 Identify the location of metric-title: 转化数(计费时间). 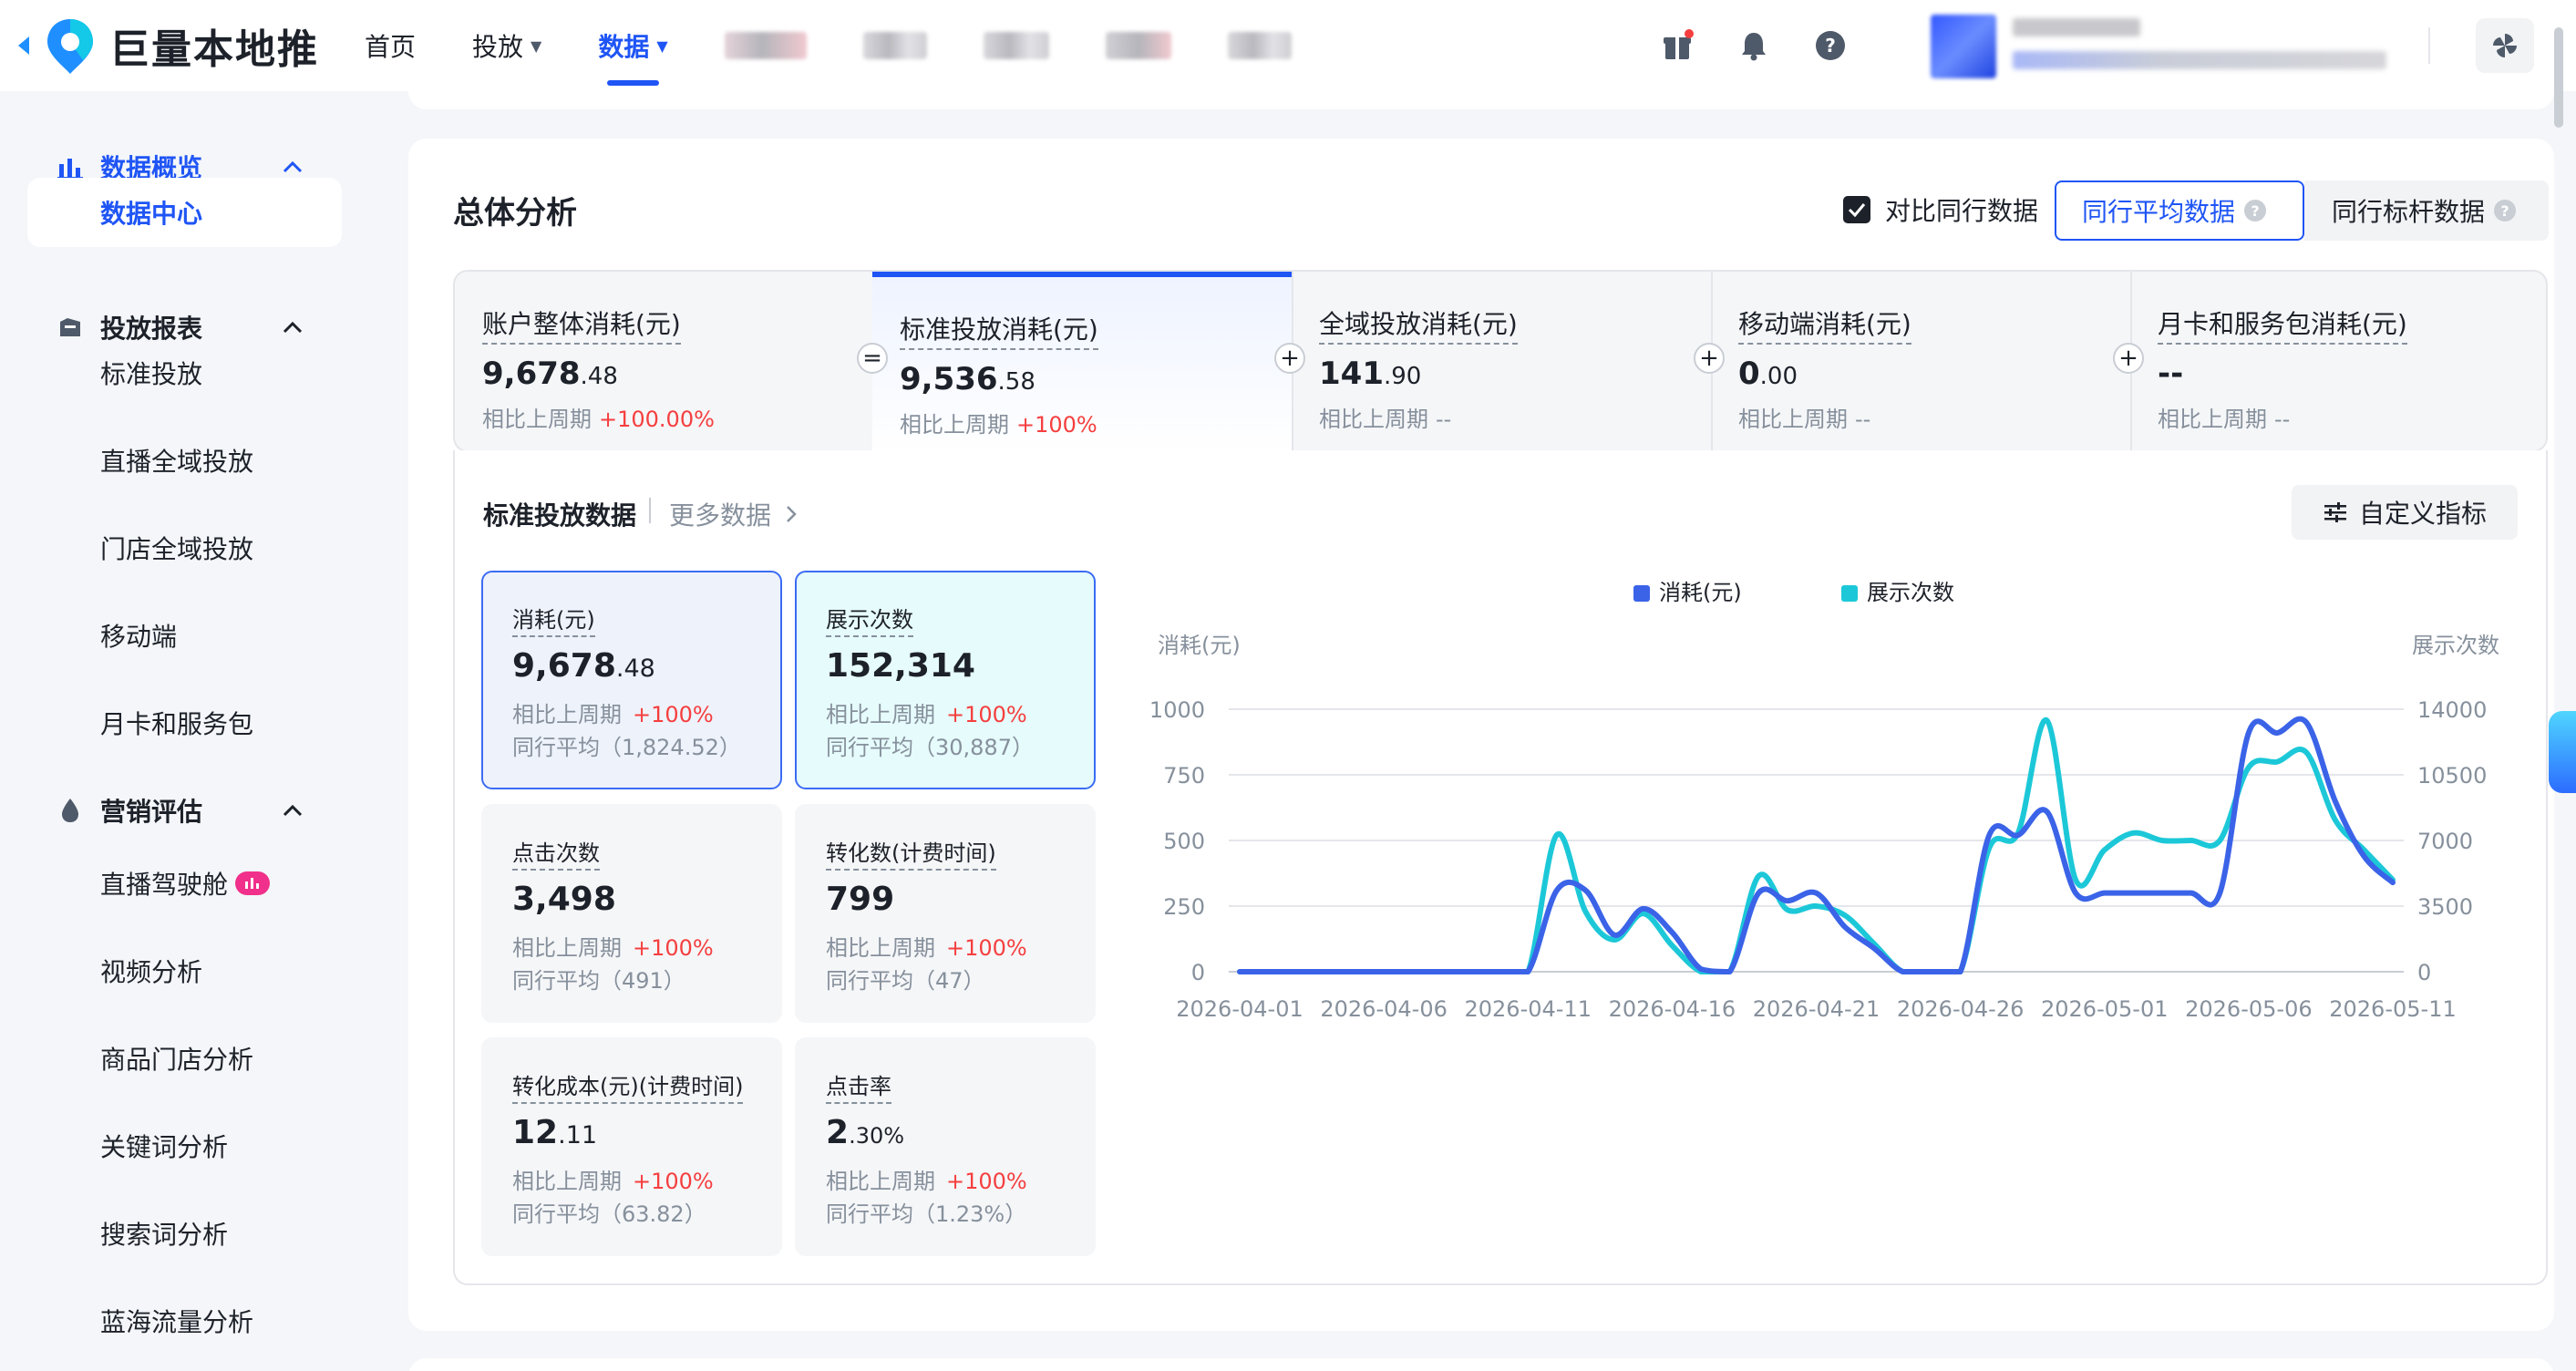
(911, 853).